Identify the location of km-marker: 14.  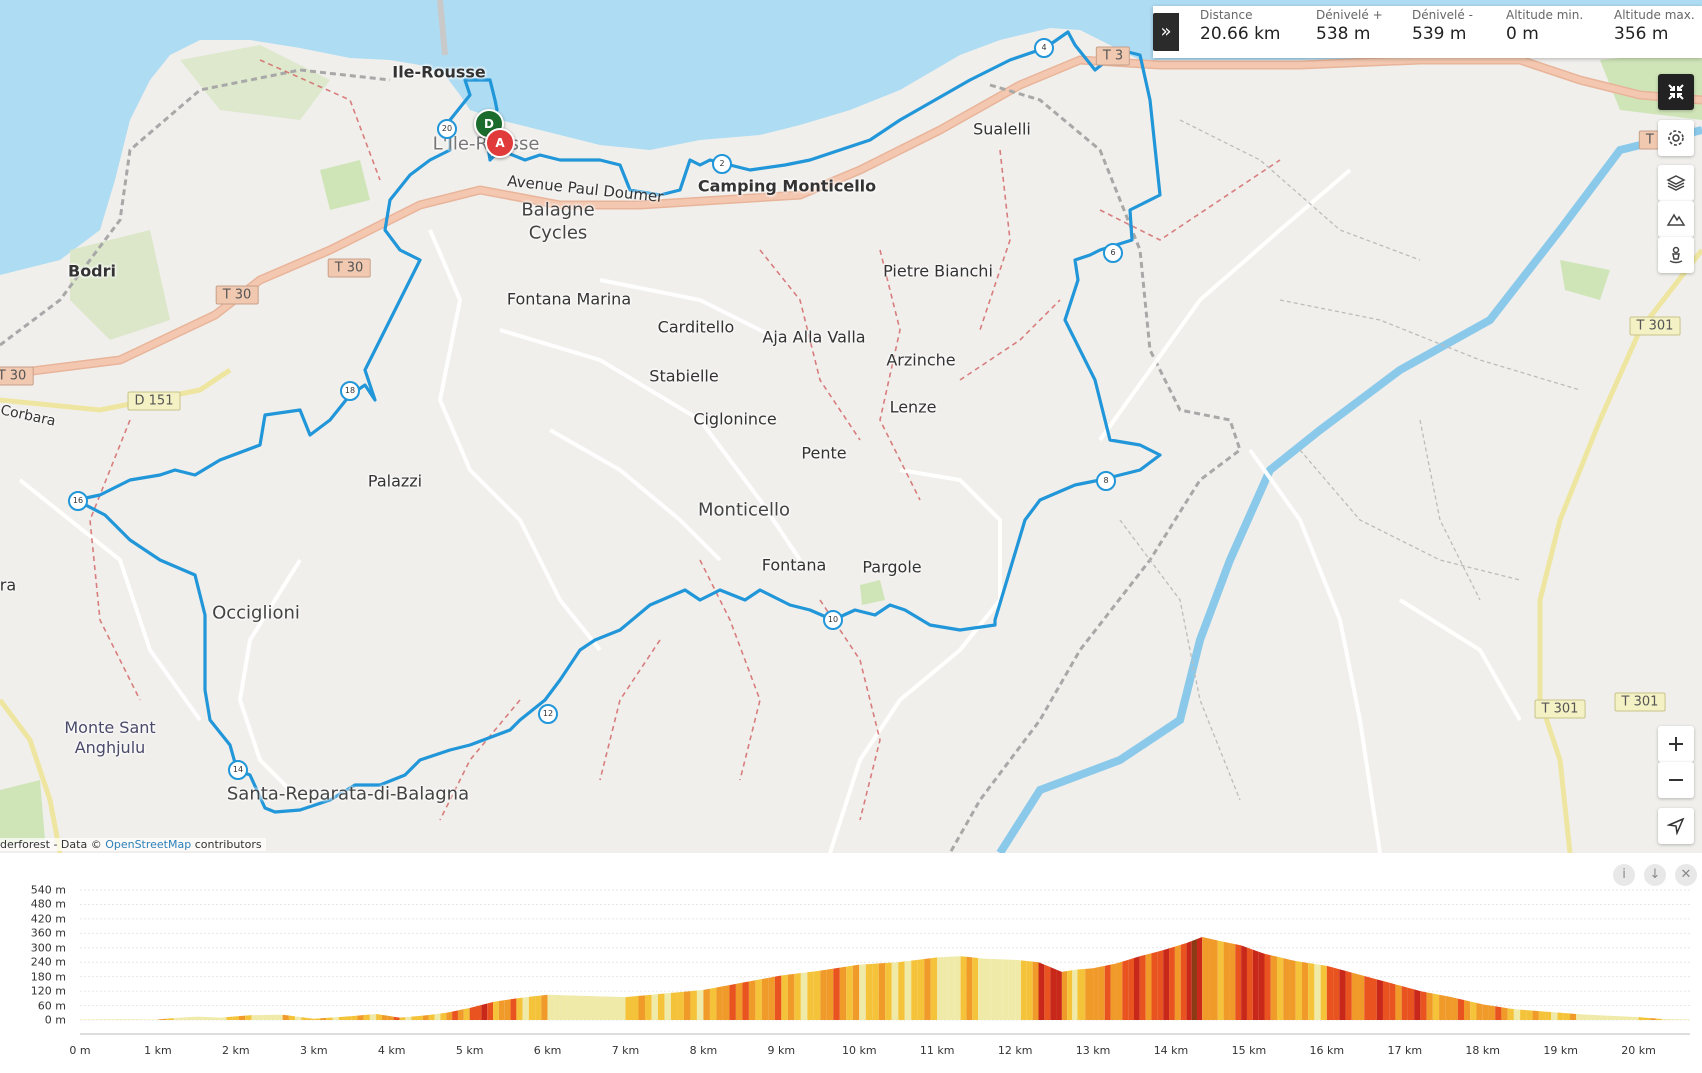
(238, 770).